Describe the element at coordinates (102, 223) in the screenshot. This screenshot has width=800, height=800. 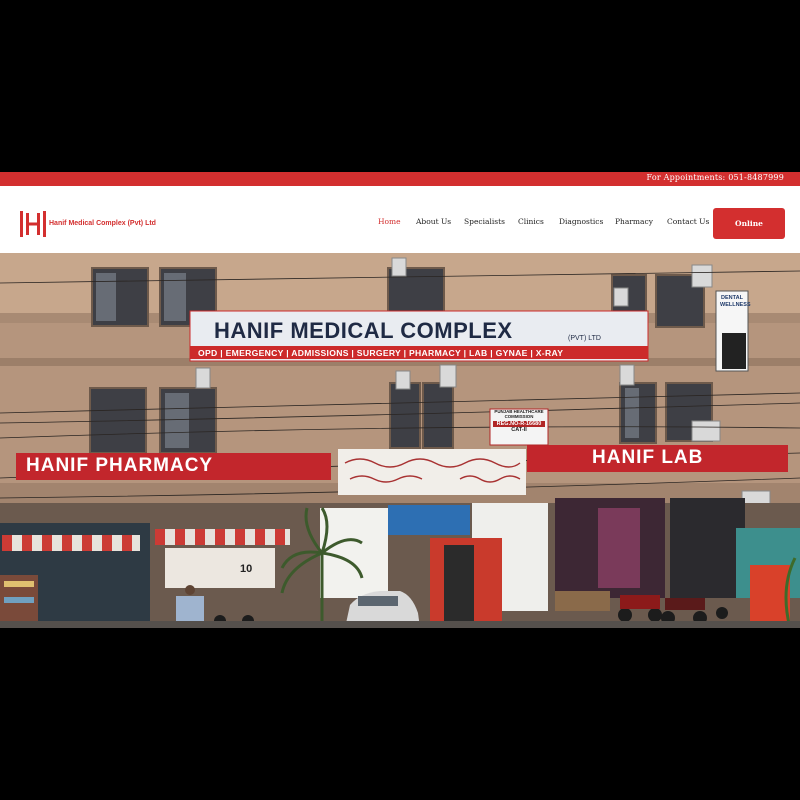
I see `brand-name: Hanif Medical Complex (Pvt) Ltd` at that location.